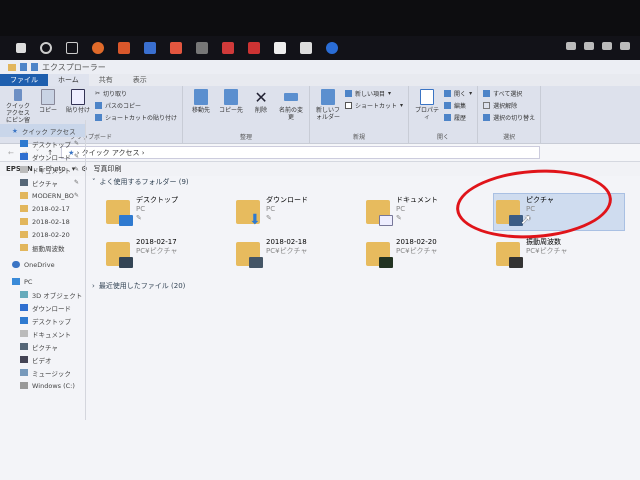  What do you see at coordinates (299, 254) in the screenshot?
I see `folder-item: 2018-02-18 PC¥ピクチャ` at bounding box center [299, 254].